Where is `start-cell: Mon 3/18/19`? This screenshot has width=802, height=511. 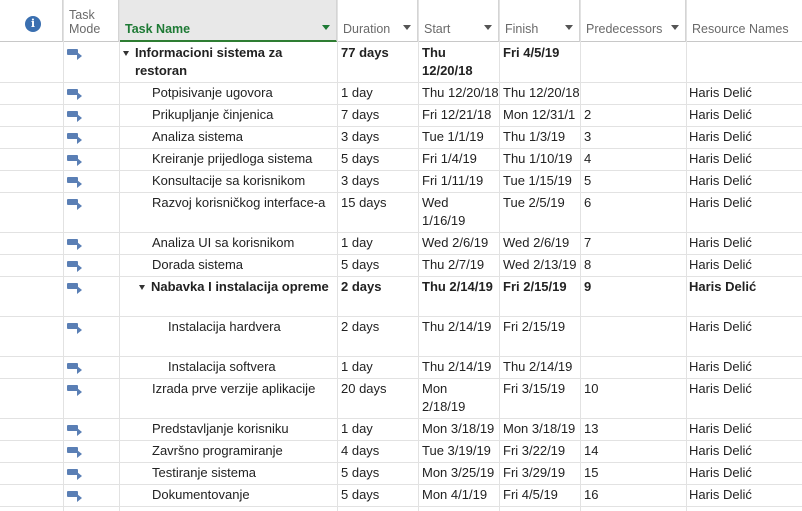
start-cell: Mon 3/18/19 is located at coordinates (461, 429).